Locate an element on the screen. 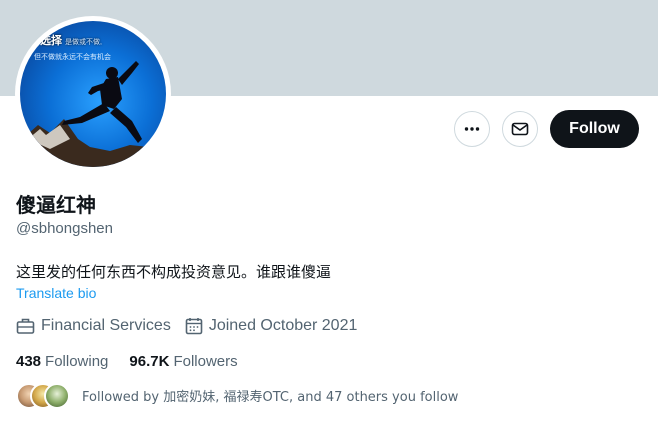  following-label: Following is located at coordinates (77, 361).